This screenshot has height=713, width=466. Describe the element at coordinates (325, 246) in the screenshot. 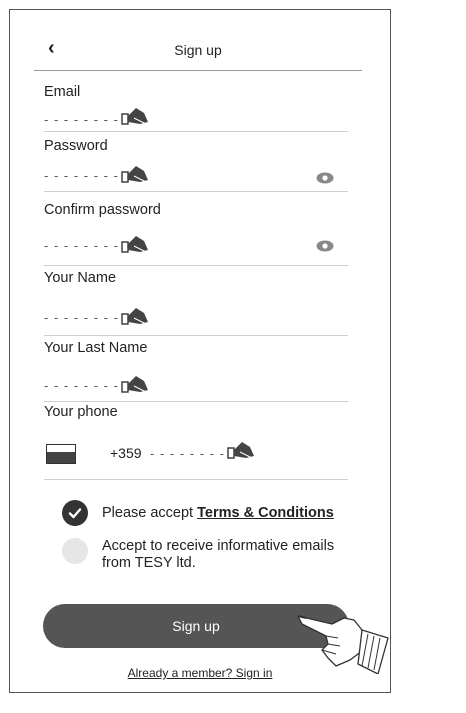

I see `show-confirm-password-eye-icon` at that location.